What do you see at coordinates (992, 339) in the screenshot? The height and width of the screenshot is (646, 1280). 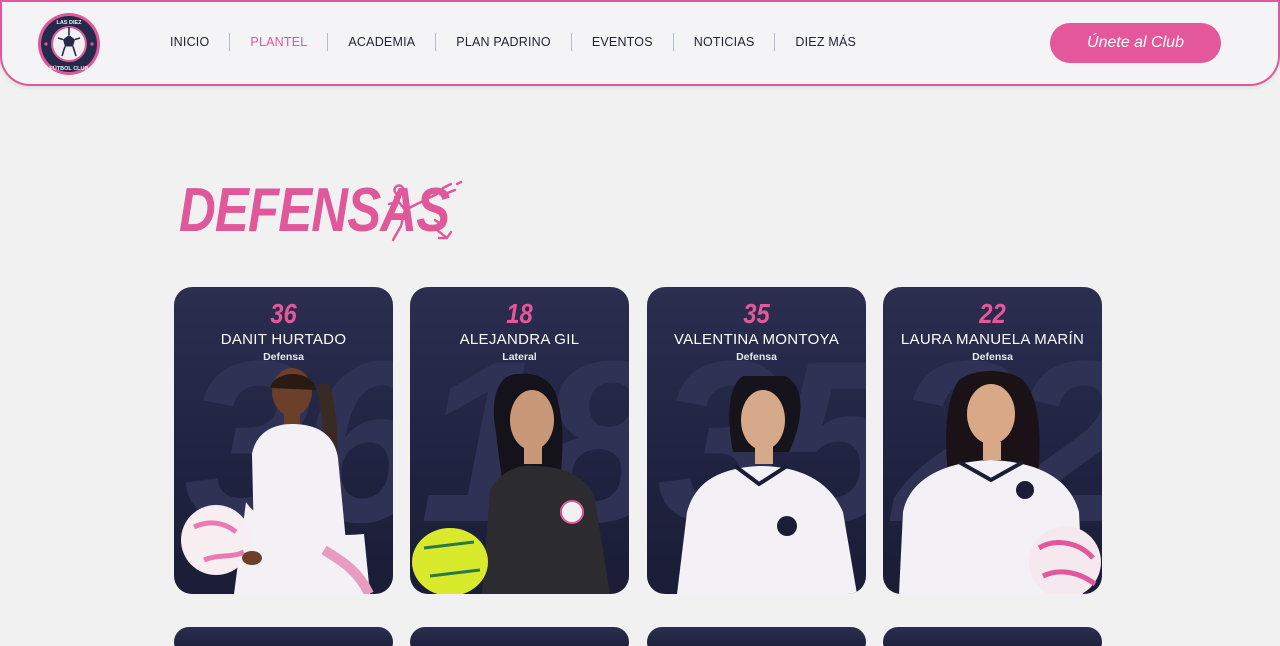 I see `player-name: LAURA MANUELA MARÍN` at bounding box center [992, 339].